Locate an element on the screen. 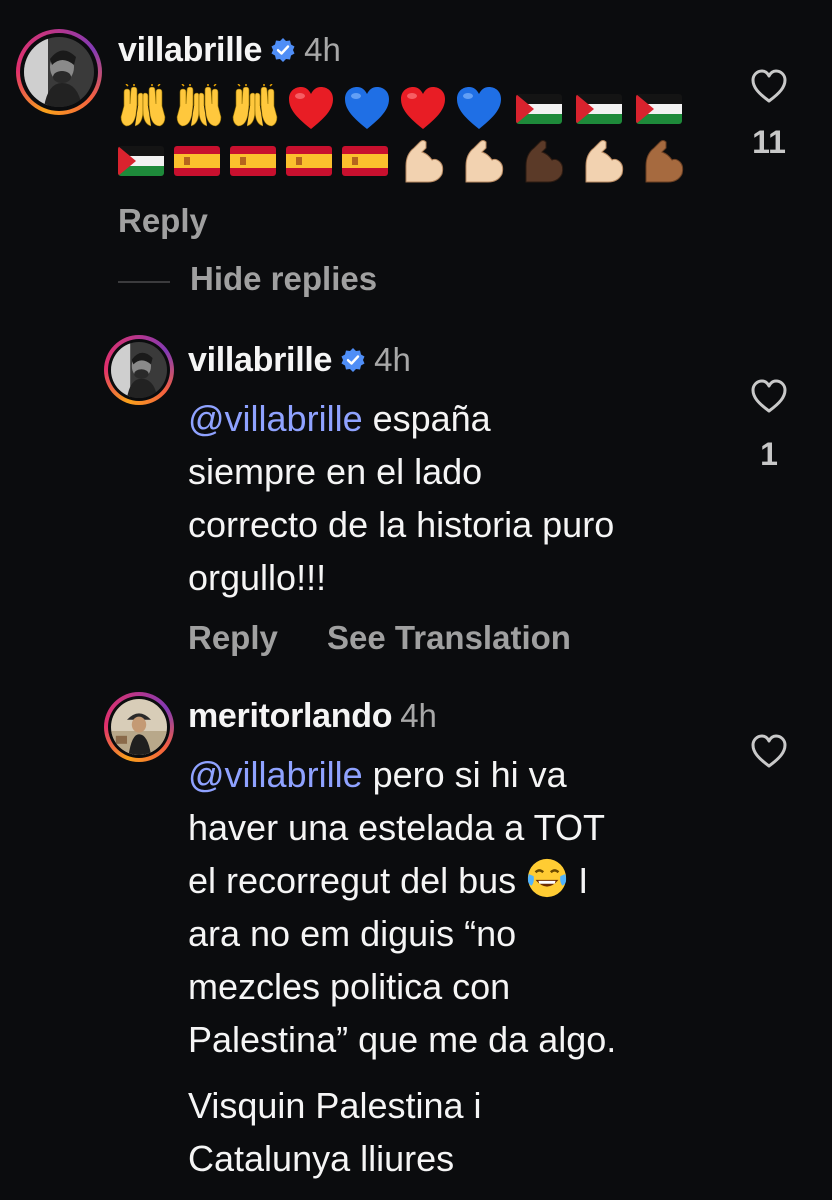 The height and width of the screenshot is (1200, 832). comment-line: @villabrille españa is located at coordinates (458, 418).